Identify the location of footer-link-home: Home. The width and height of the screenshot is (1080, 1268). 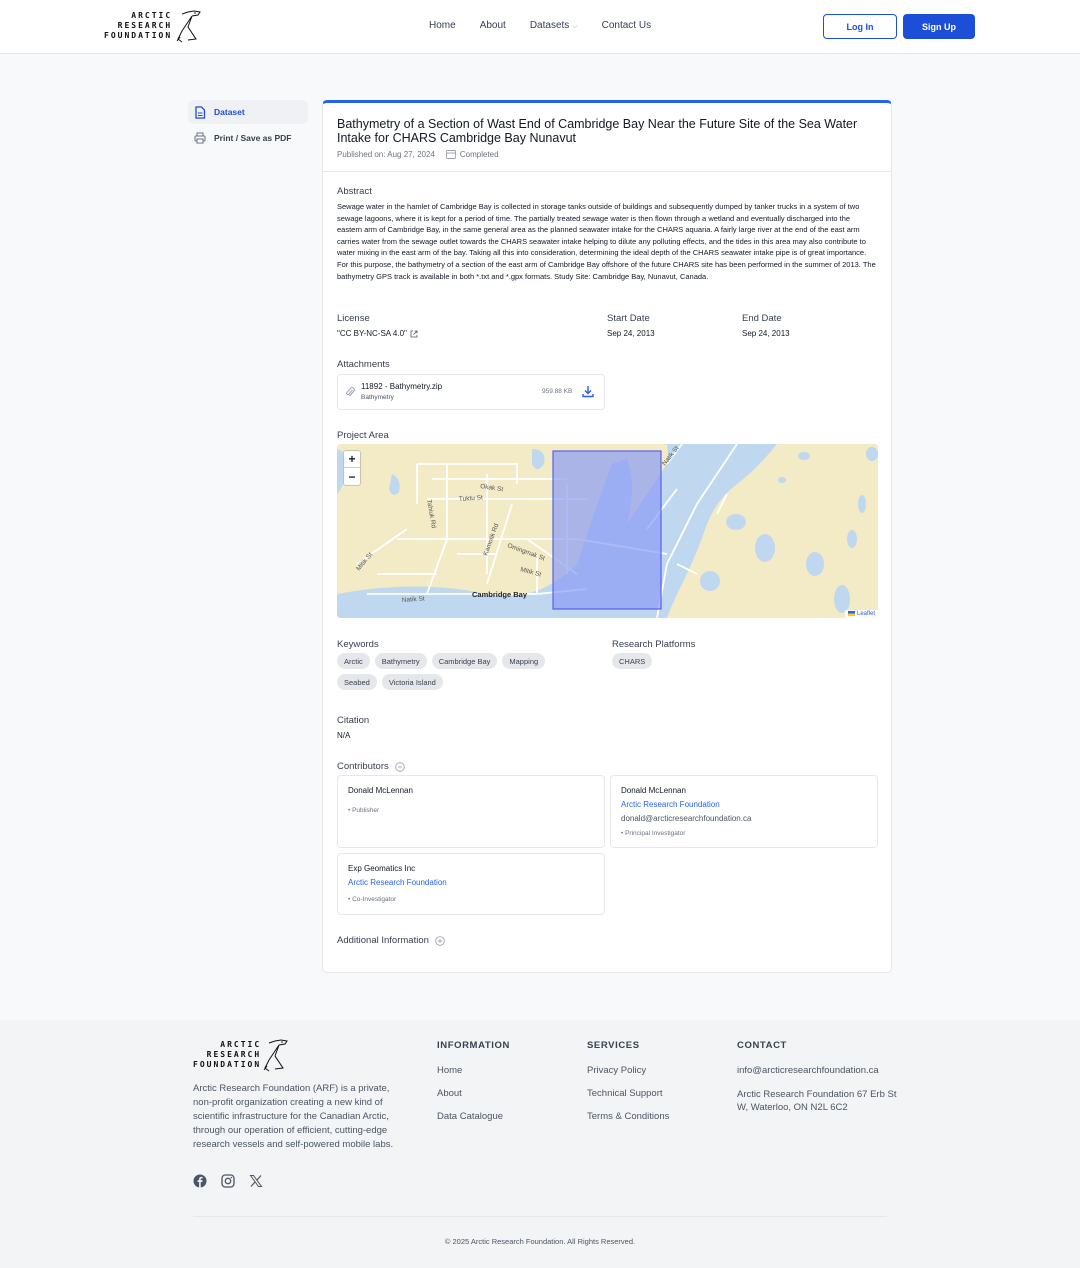
(473, 1070).